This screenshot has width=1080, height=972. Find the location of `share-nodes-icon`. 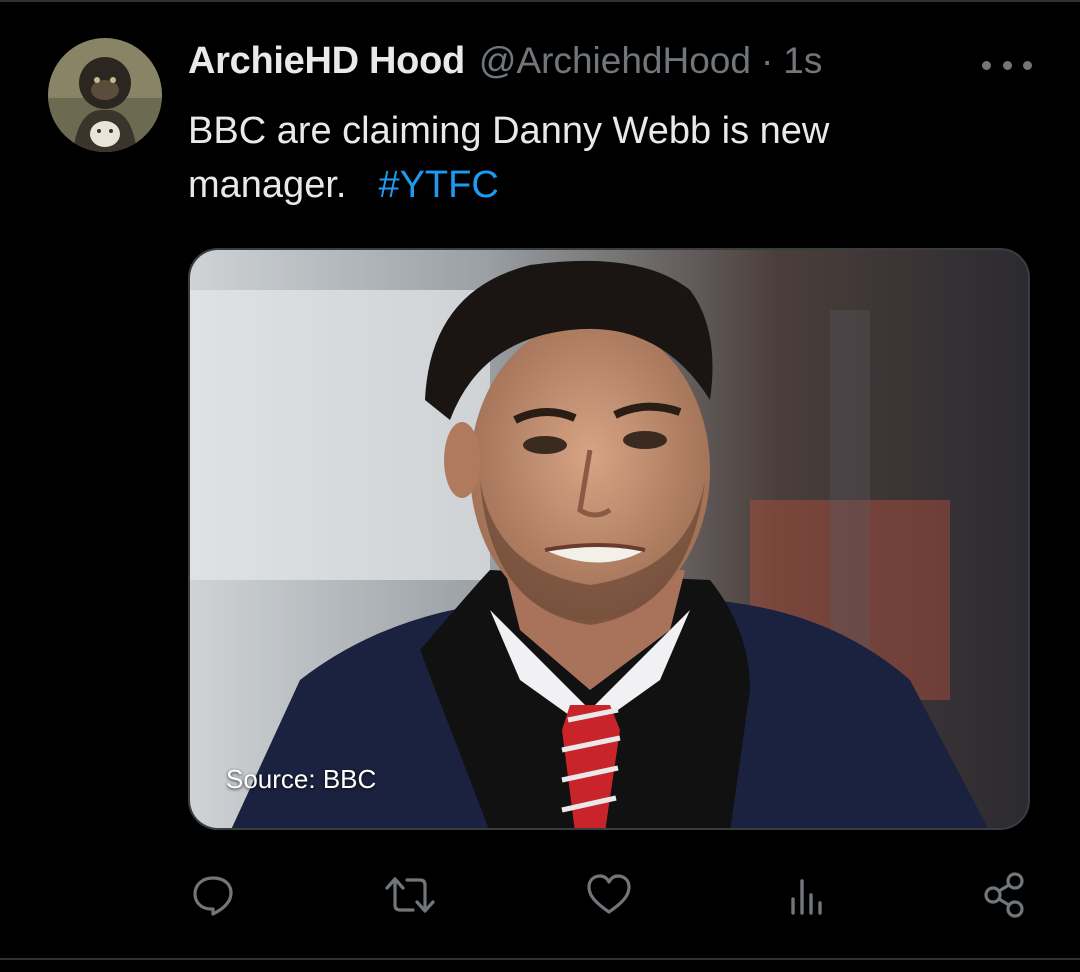

share-nodes-icon is located at coordinates (1004, 895).